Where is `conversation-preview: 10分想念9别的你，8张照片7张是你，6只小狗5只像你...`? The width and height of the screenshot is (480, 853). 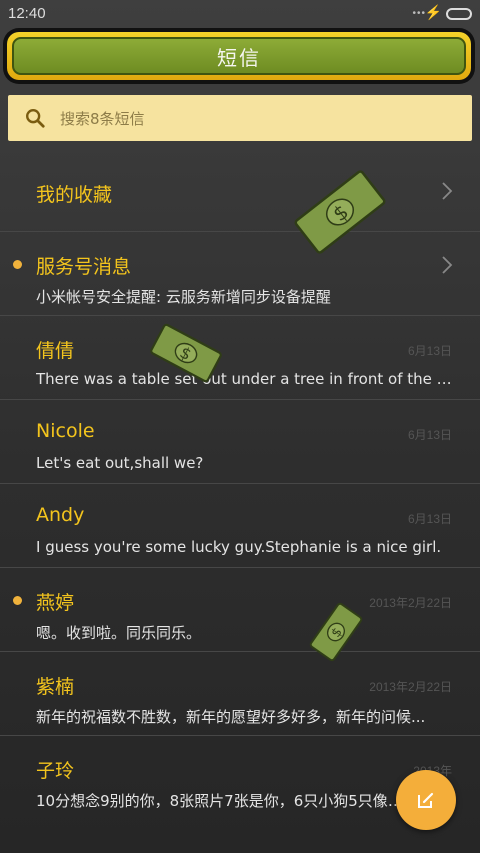 conversation-preview: 10分想念9别的你，8张照片7张是你，6只小狗5只像你... is located at coordinates (226, 801).